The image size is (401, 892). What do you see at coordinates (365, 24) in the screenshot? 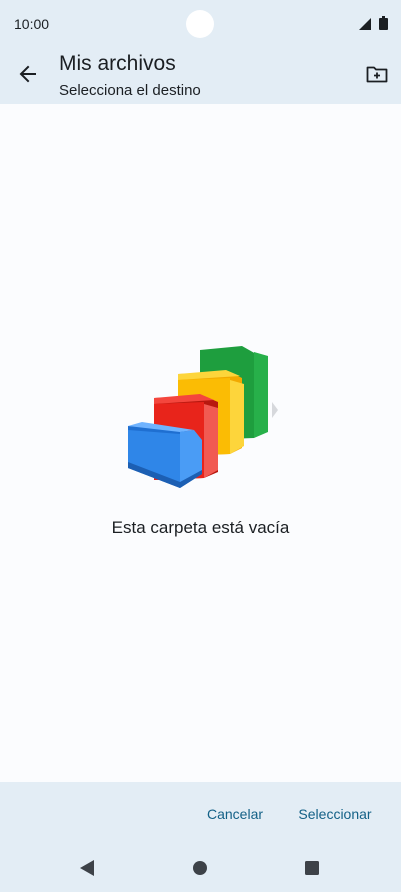
I see `signal-icon` at bounding box center [365, 24].